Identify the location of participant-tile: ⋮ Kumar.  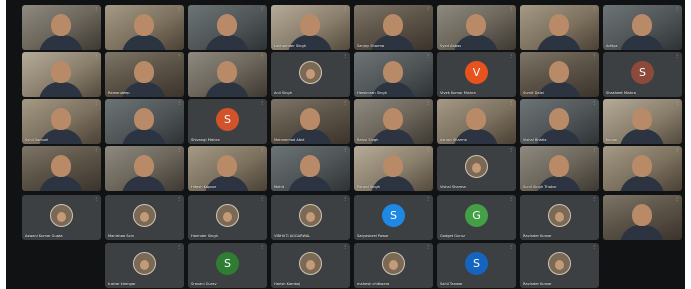
(642, 121).